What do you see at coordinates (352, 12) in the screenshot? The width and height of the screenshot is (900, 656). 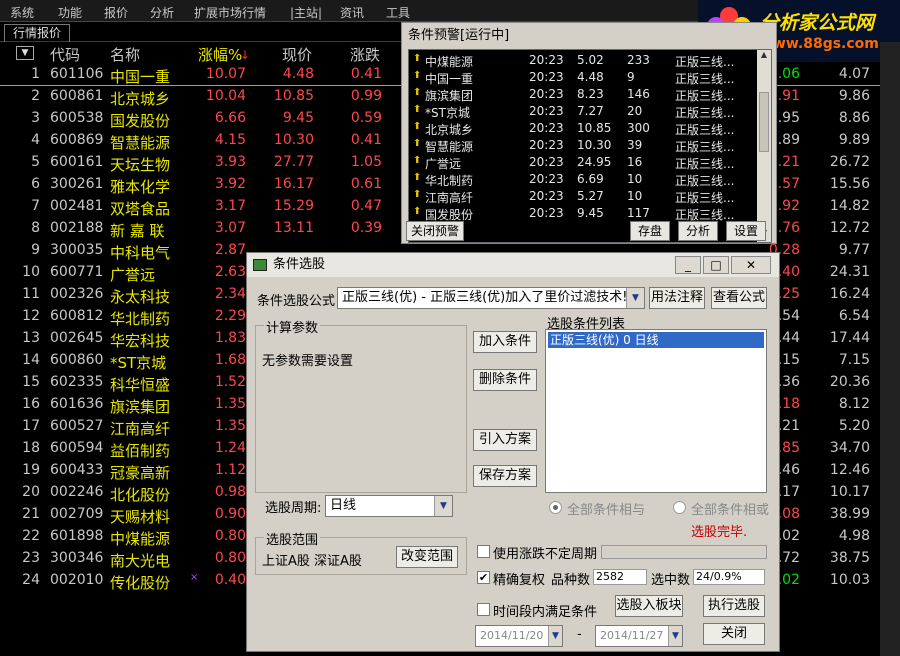 I see `menu-news: 资讯` at bounding box center [352, 12].